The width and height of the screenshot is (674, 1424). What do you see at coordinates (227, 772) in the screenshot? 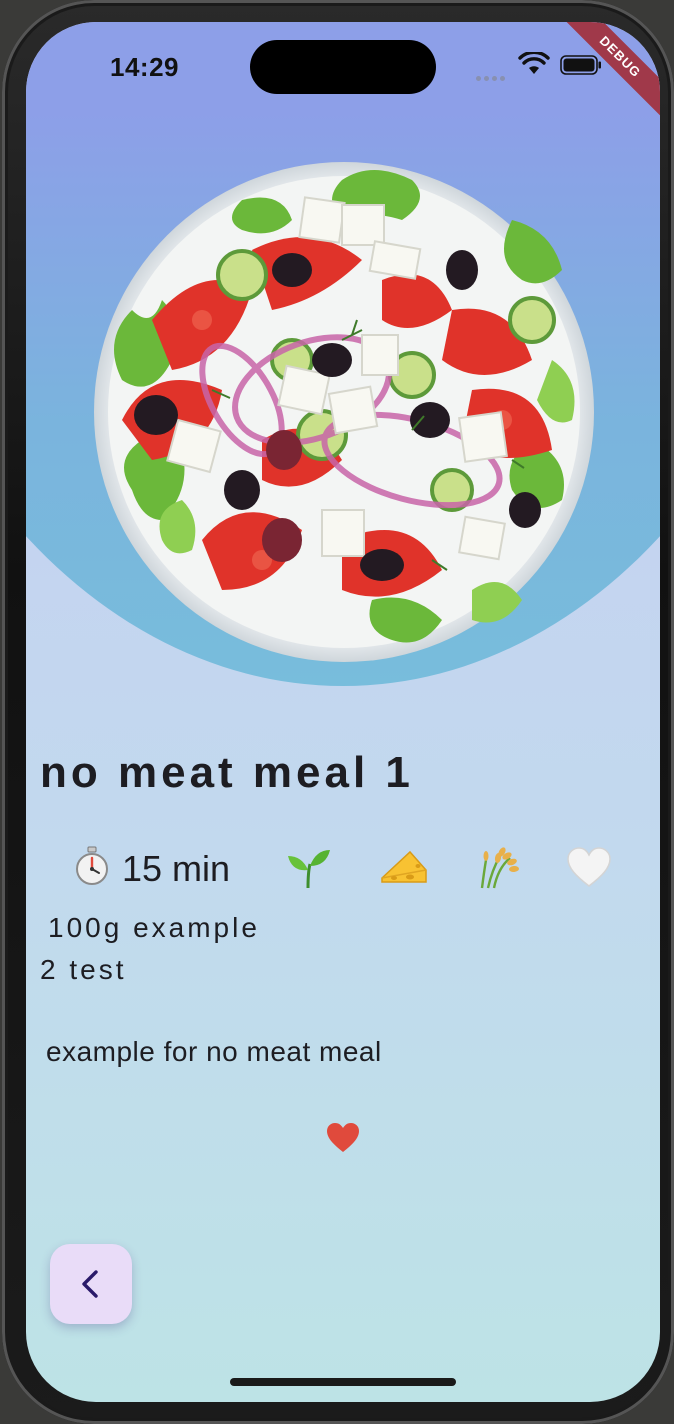
I see `recipe-title: no meat meal 1` at bounding box center [227, 772].